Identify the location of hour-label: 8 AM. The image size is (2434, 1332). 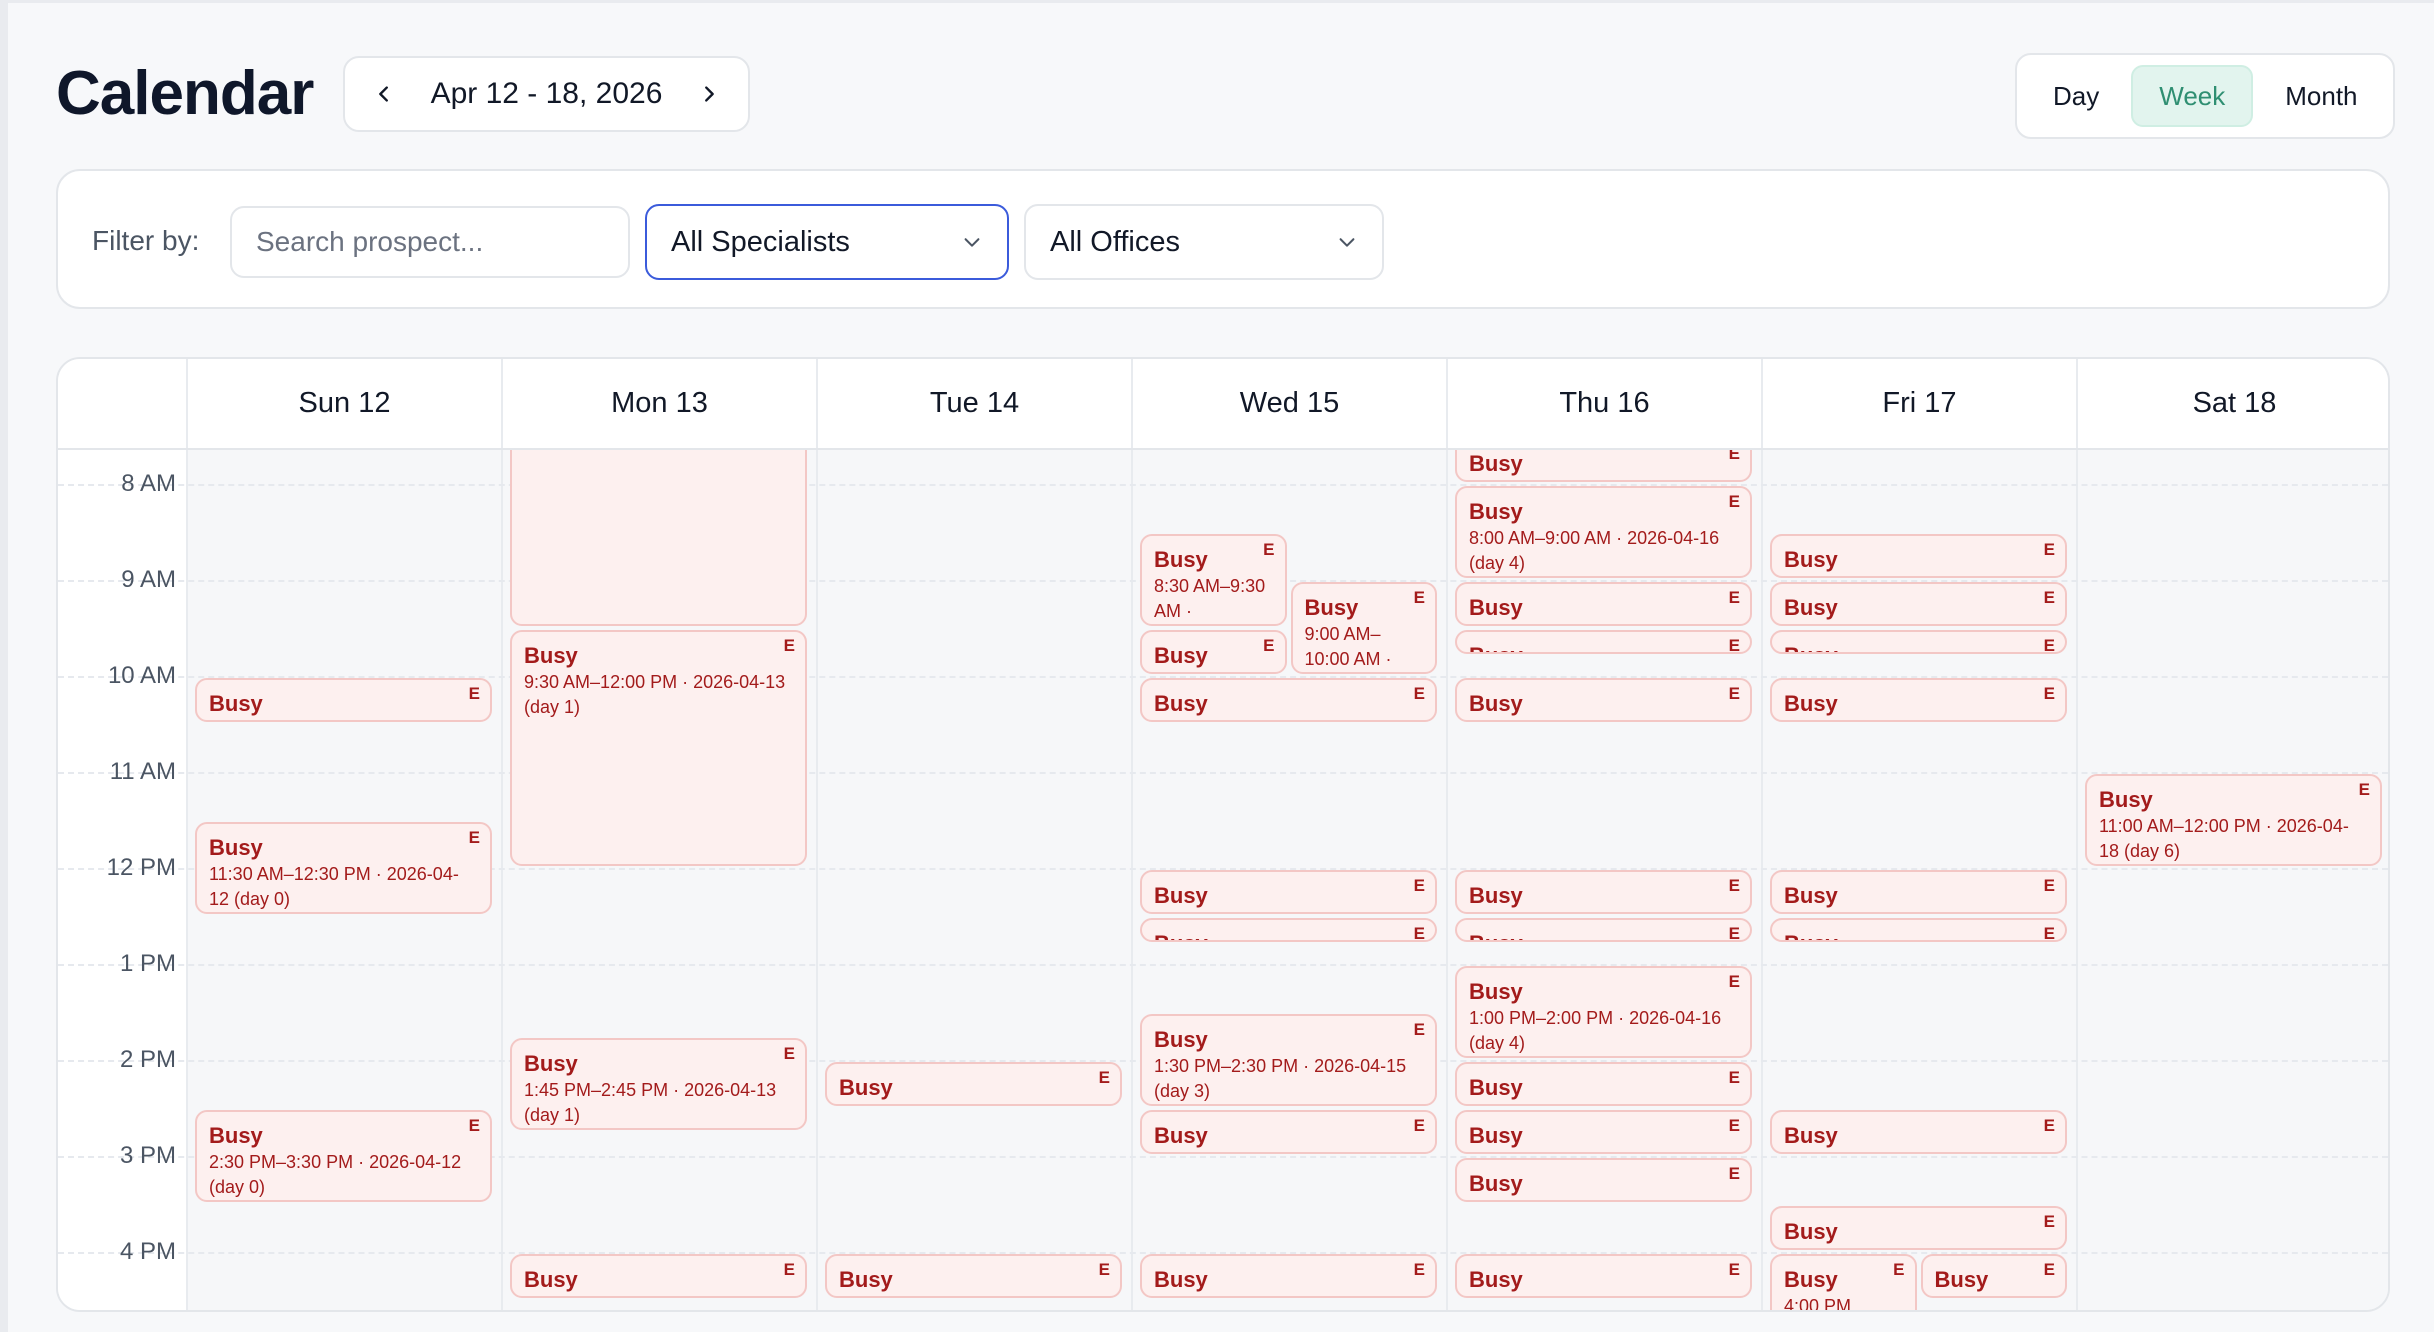
(148, 483).